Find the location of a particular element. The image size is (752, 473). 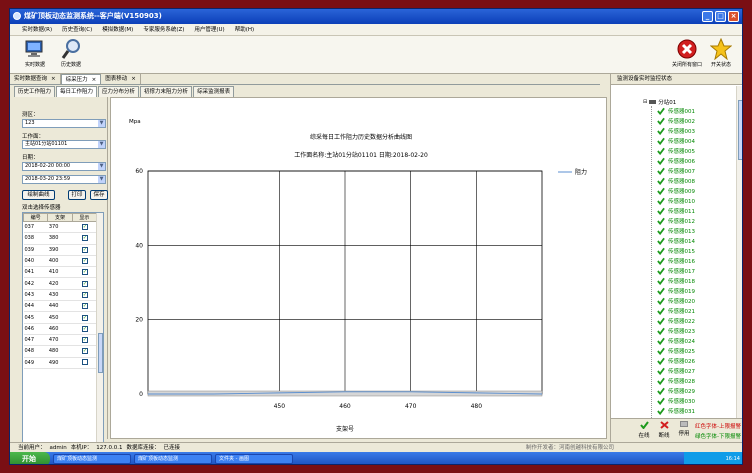

tree-item-sensor: 传感器019 is located at coordinates (676, 291).